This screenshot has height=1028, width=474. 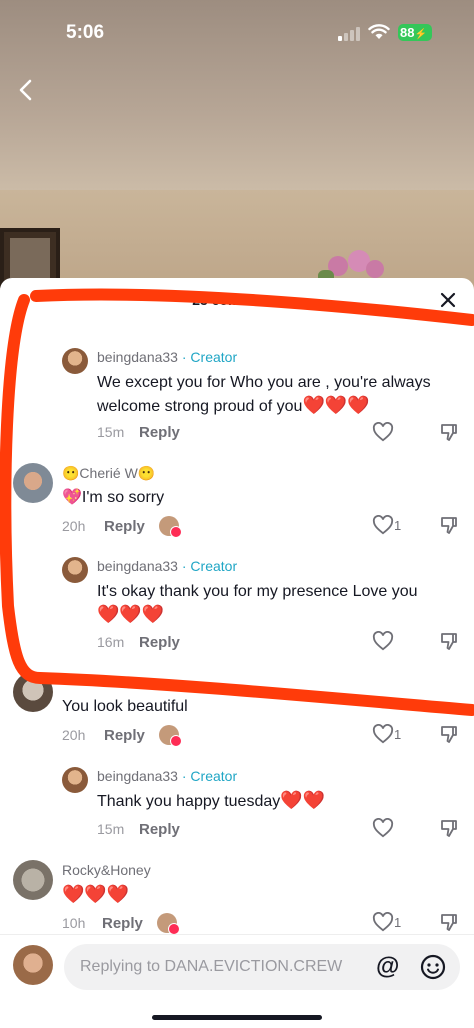 I want to click on comment-time: 16m, so click(x=111, y=642).